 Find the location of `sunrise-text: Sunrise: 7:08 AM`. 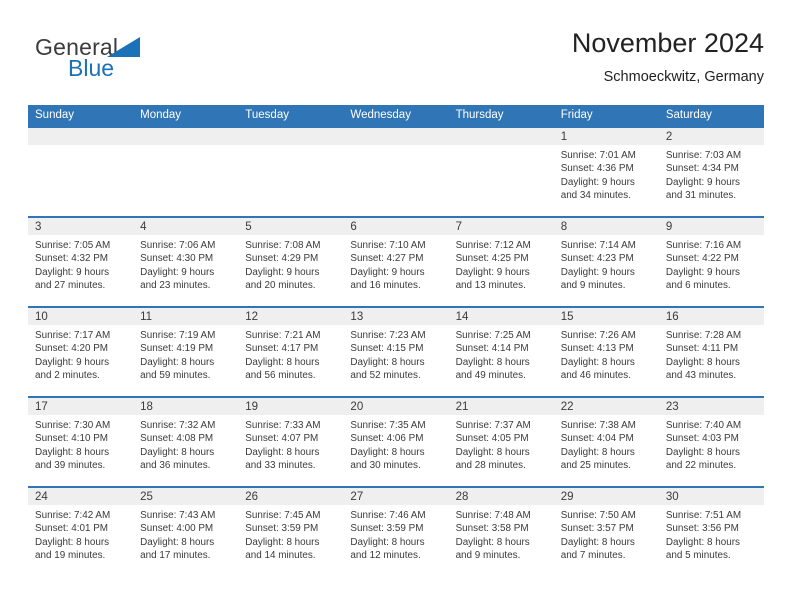

sunrise-text: Sunrise: 7:08 AM is located at coordinates (283, 245).